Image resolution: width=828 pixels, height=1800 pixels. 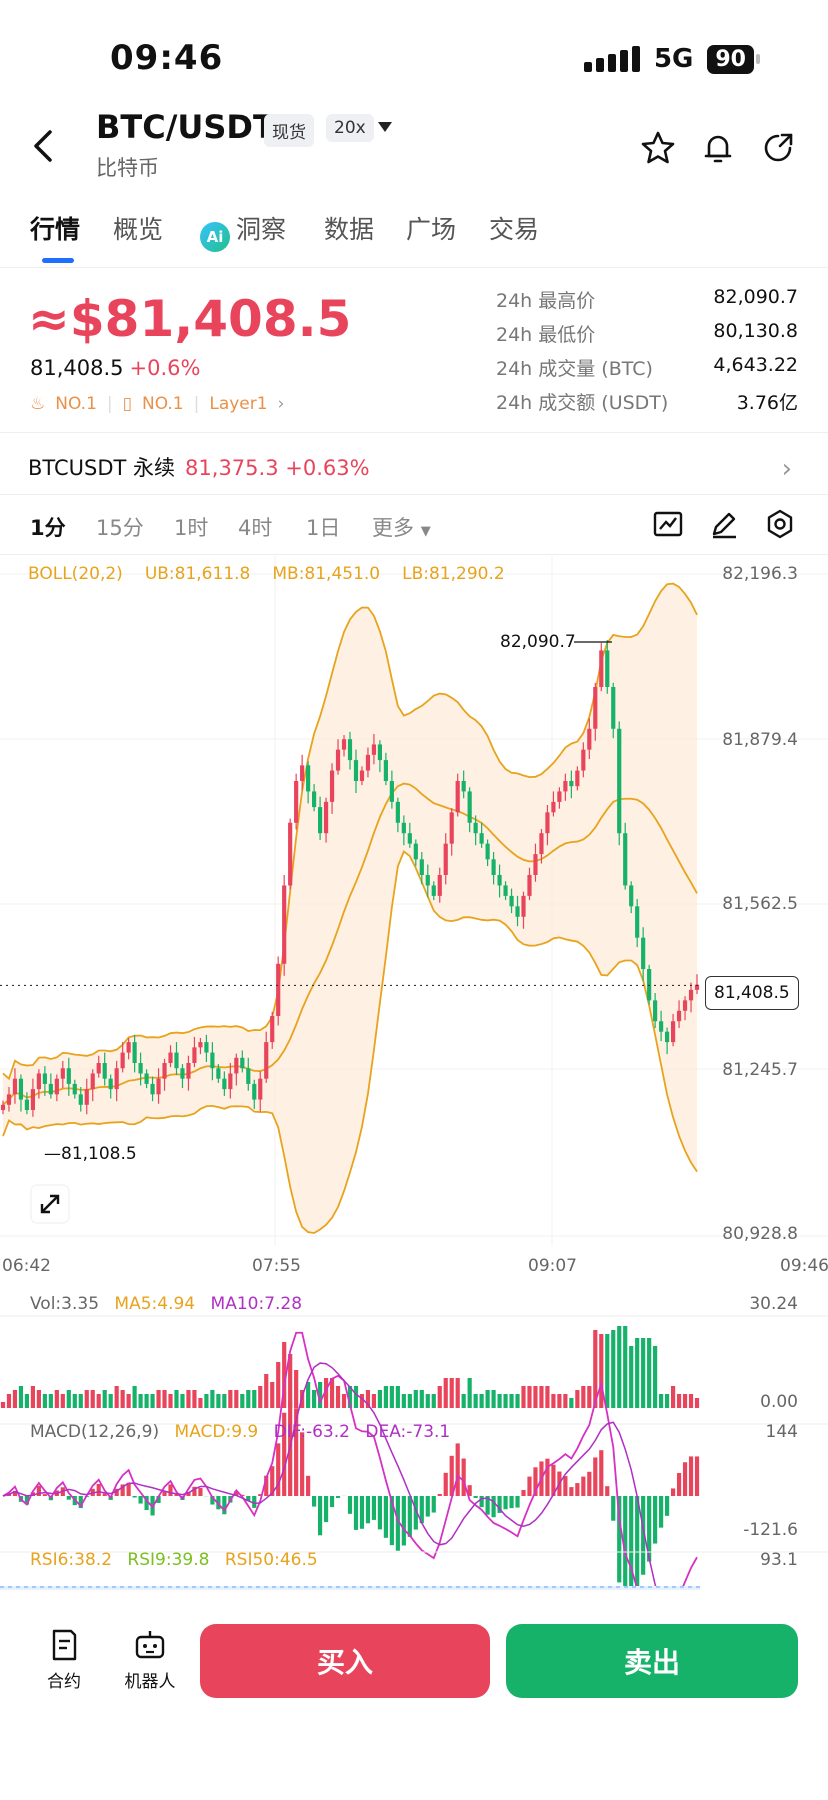 I want to click on star-icon, so click(x=658, y=148).